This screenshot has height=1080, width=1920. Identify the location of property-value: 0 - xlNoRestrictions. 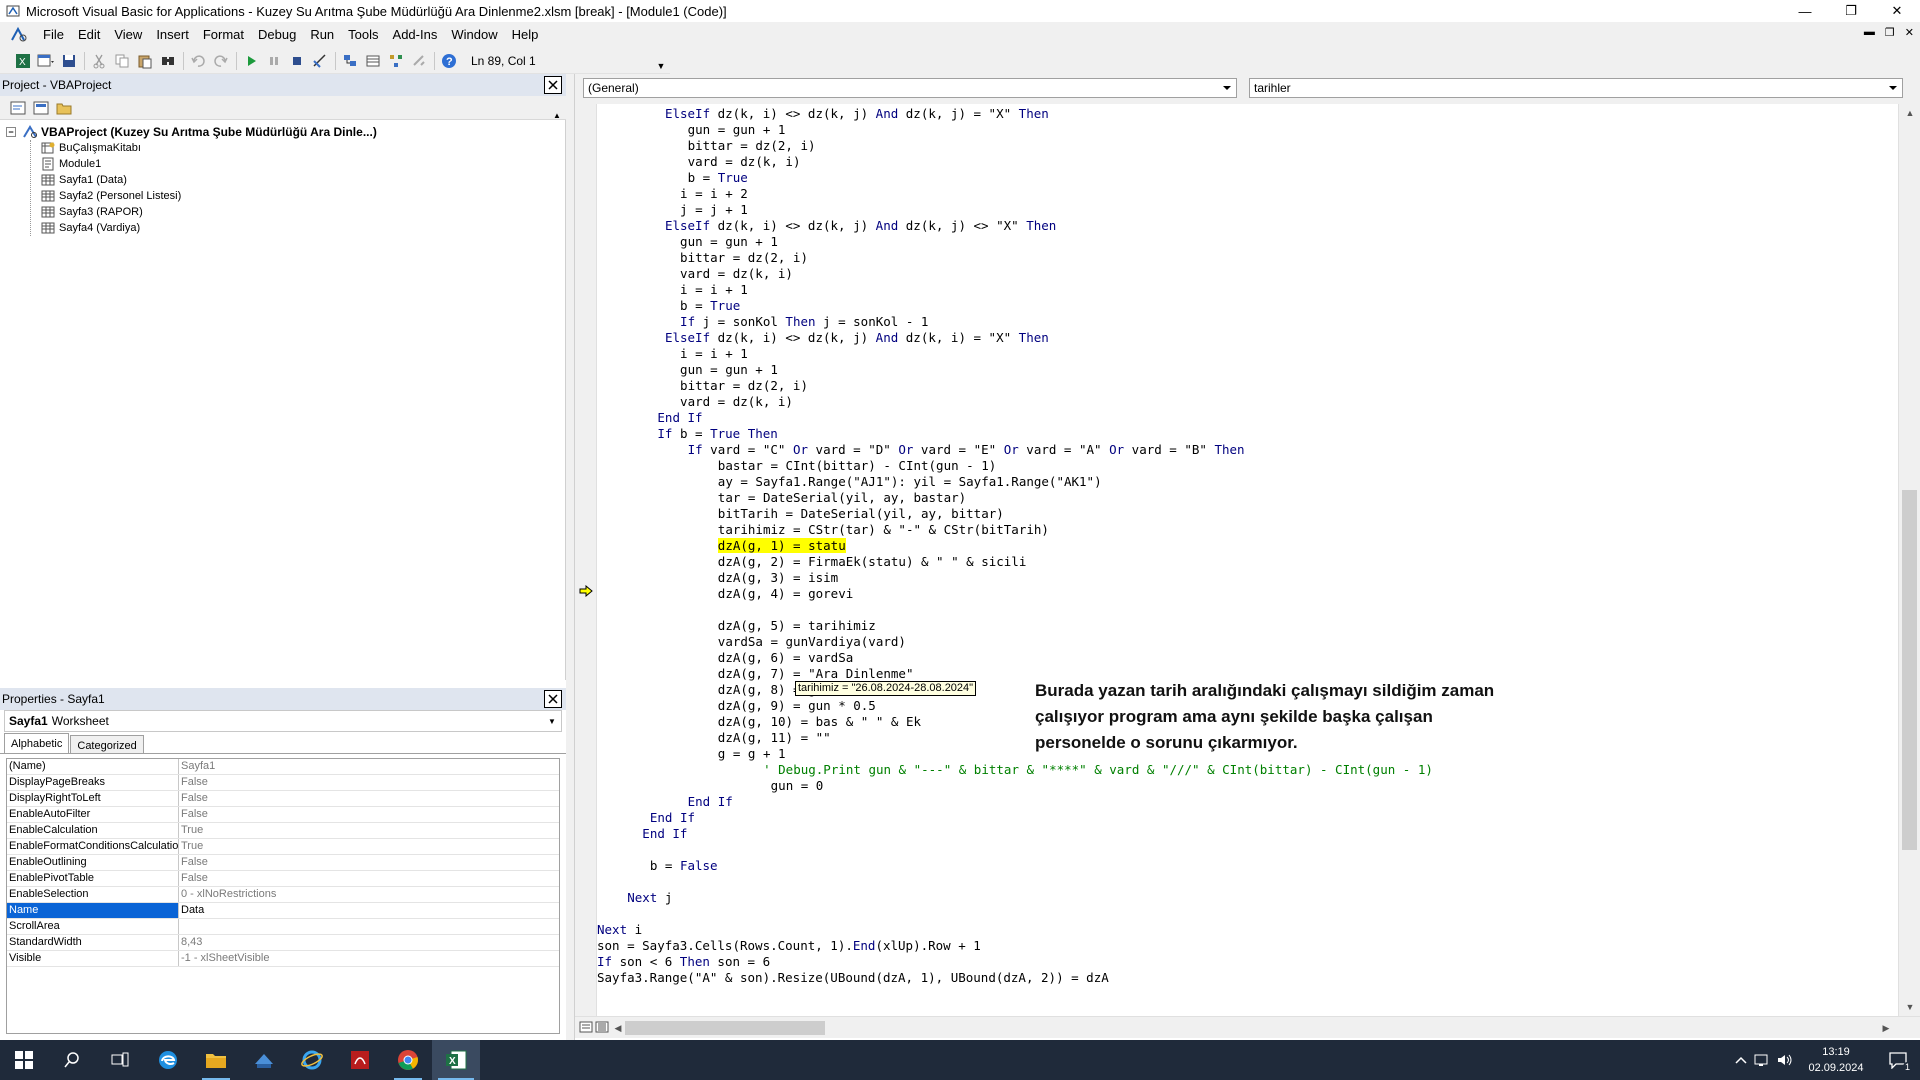
(369, 894).